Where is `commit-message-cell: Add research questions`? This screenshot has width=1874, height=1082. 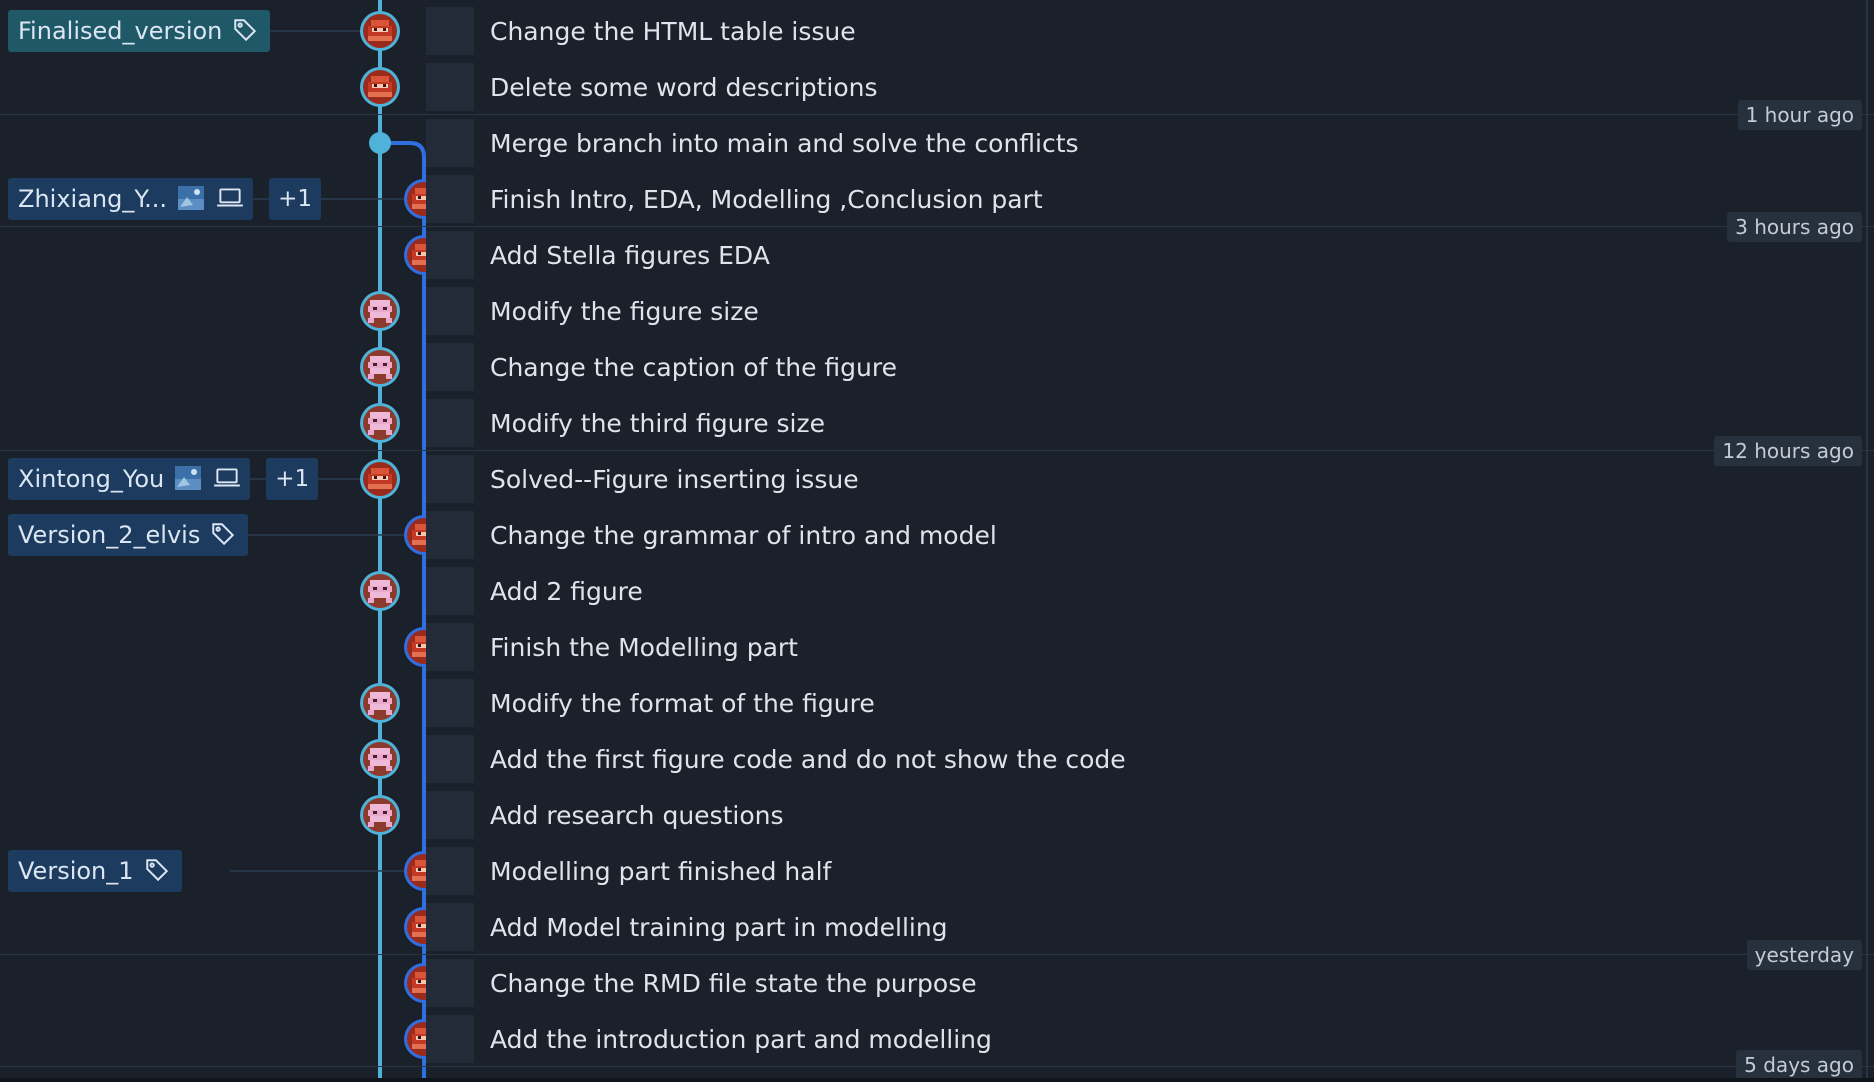 commit-message-cell: Add research questions is located at coordinates (605, 815).